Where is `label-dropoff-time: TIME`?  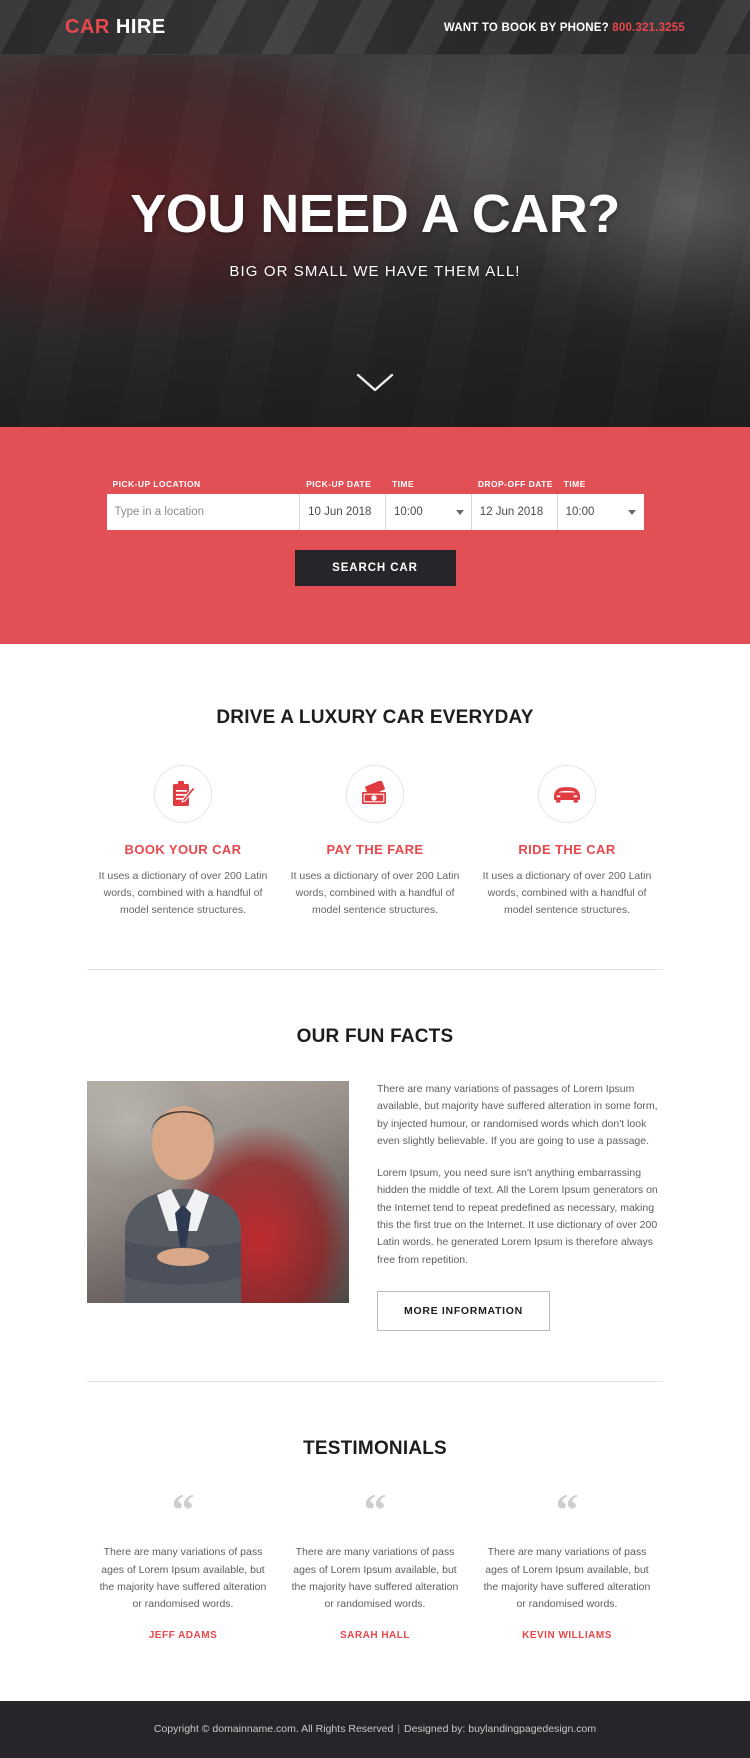
label-dropoff-time: TIME is located at coordinates (574, 484).